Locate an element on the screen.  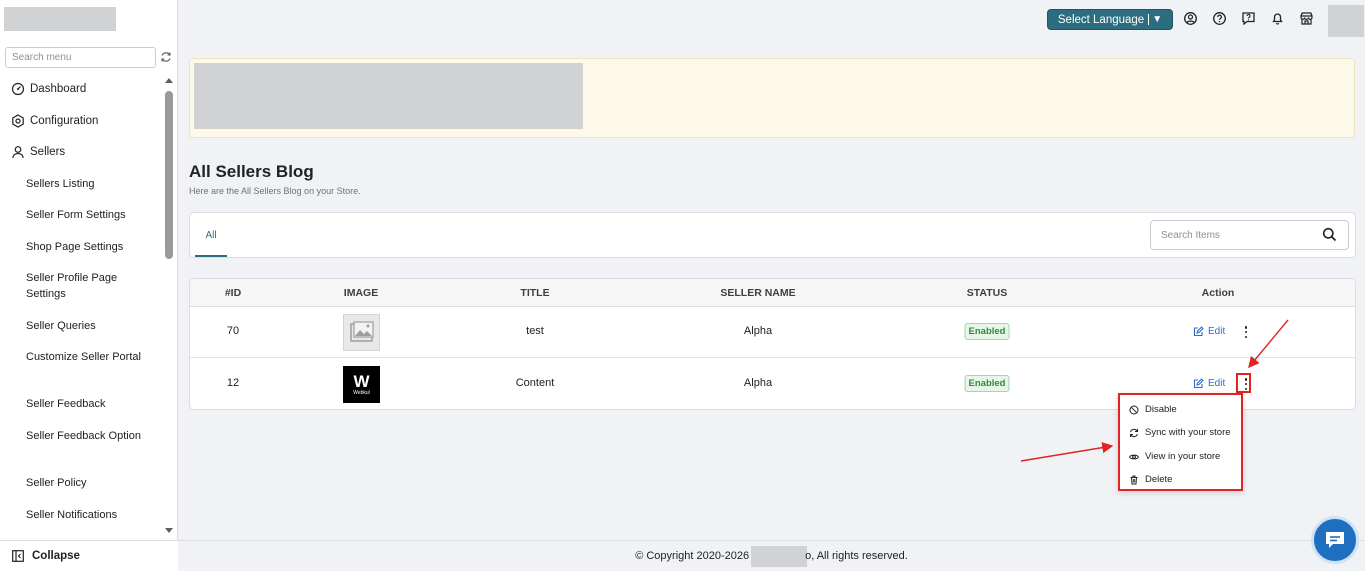
collapse-label: Collapse is located at coordinates (56, 556).